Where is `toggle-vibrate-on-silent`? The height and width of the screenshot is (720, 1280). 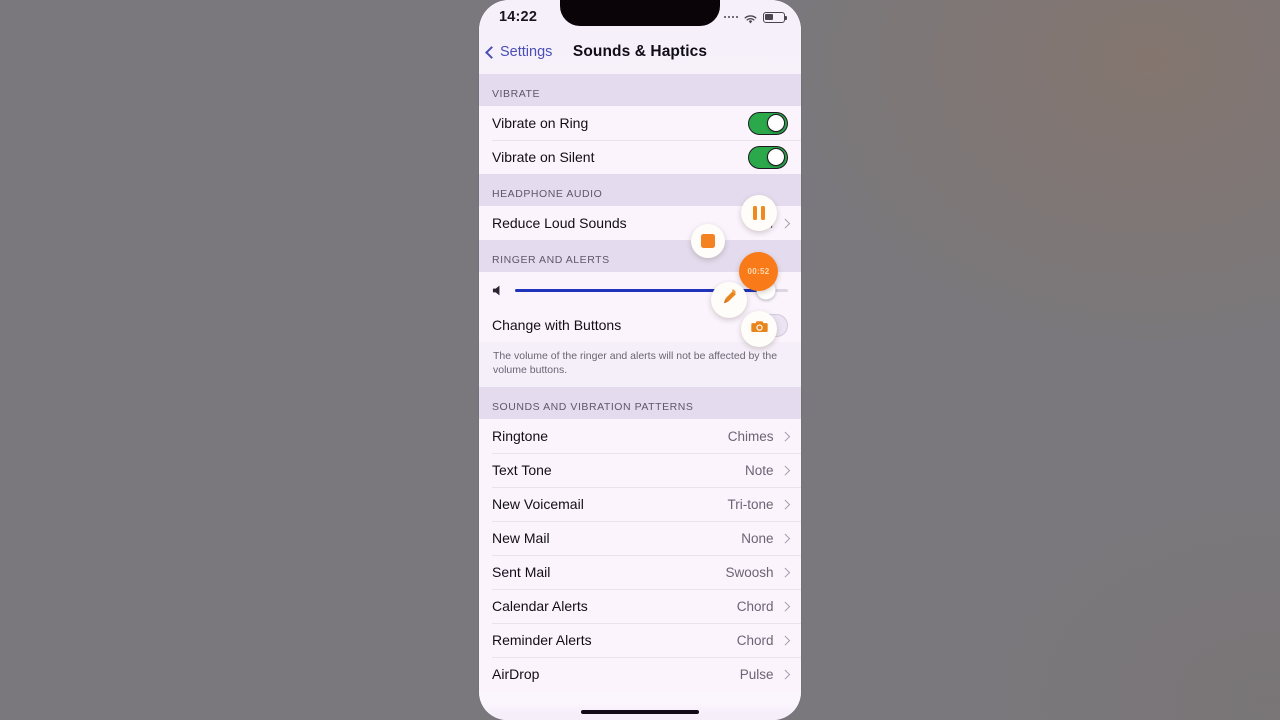
toggle-vibrate-on-silent is located at coordinates (768, 157).